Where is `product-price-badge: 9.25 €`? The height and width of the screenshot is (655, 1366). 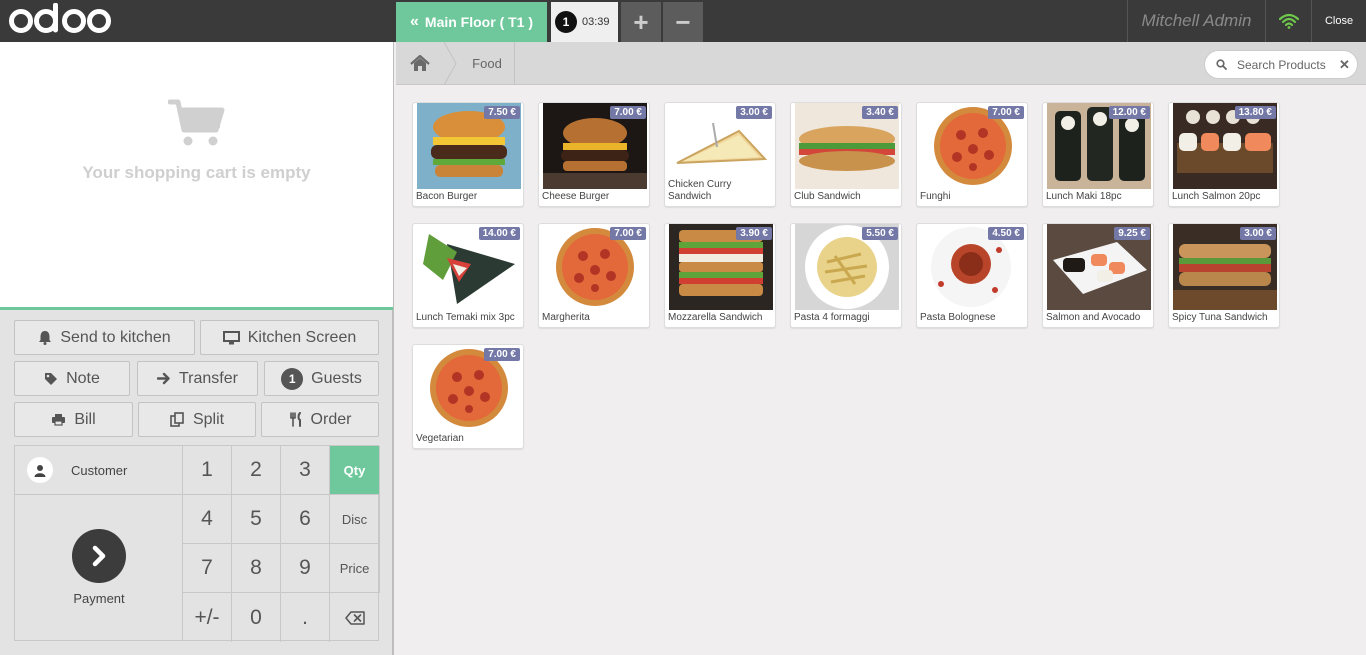
product-price-badge: 9.25 € is located at coordinates (1132, 233).